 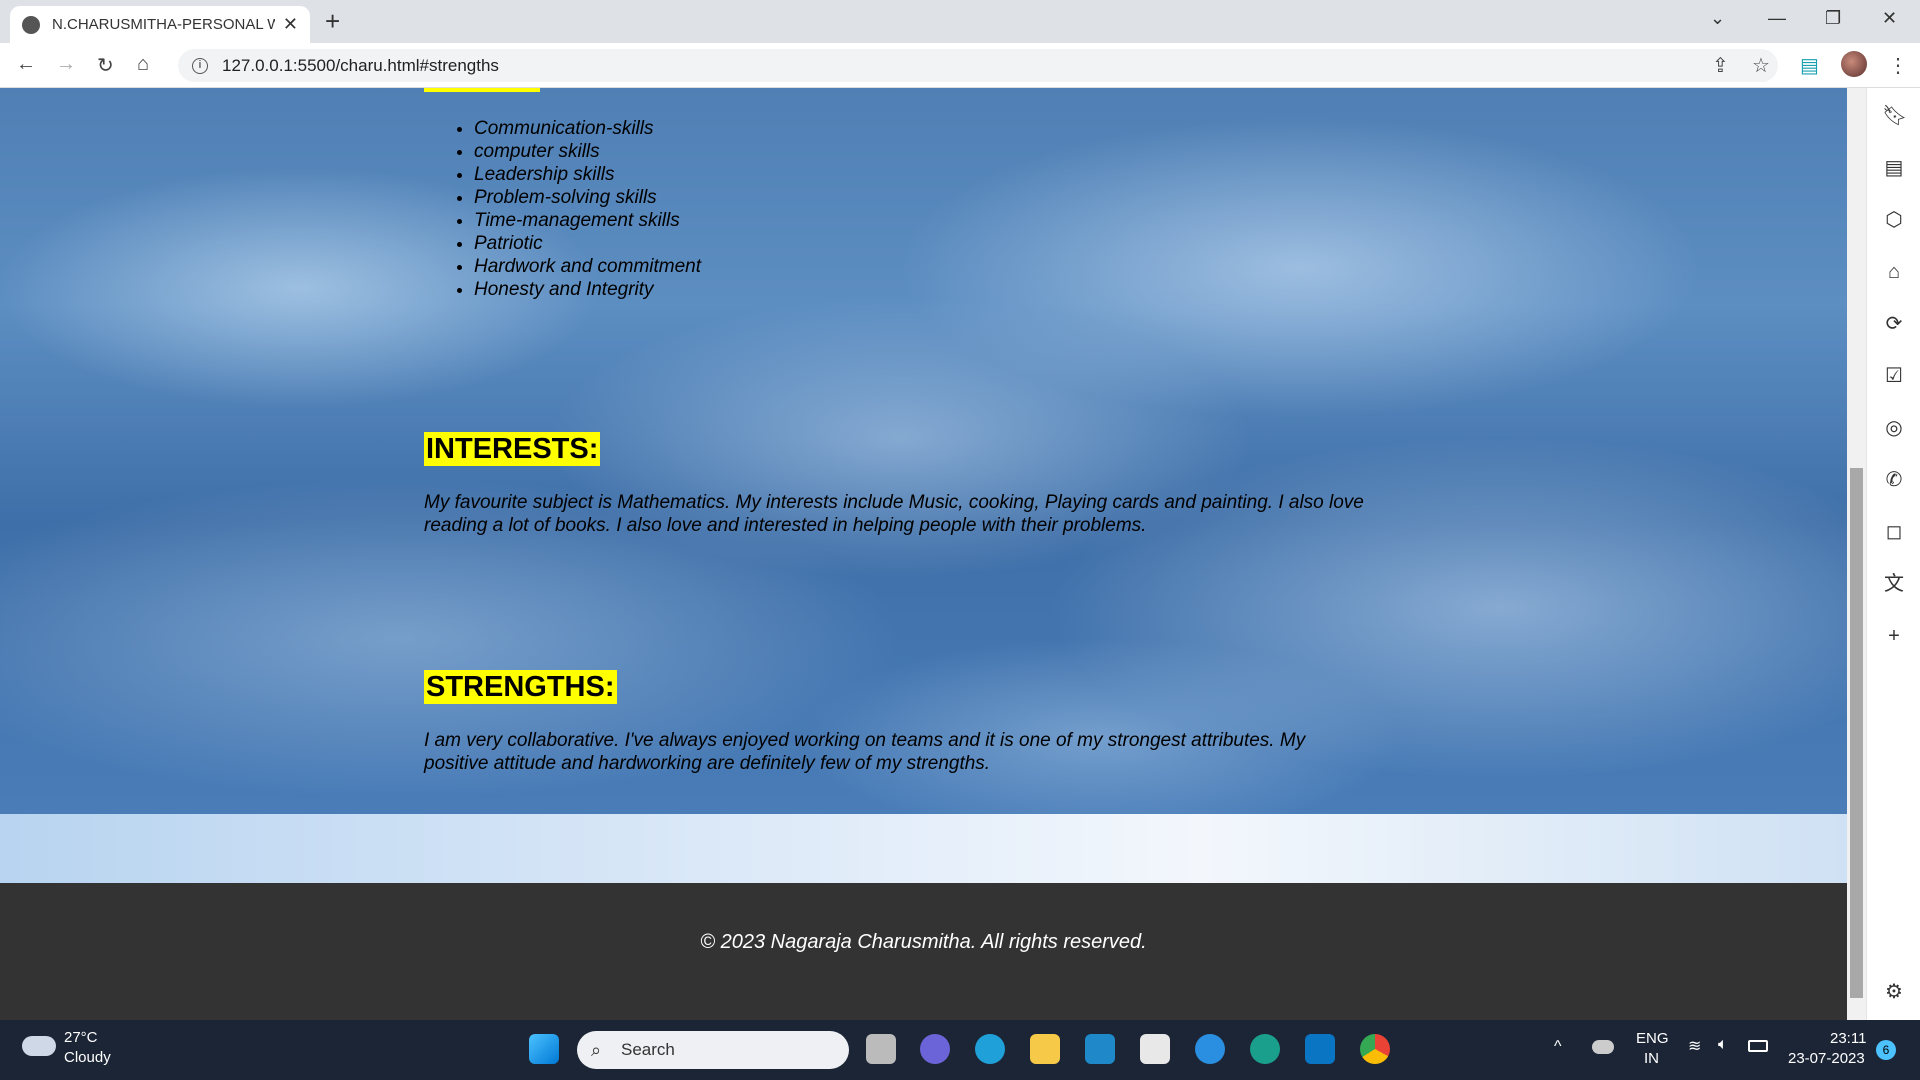 I want to click on weather-text: Cloudy, so click(x=87, y=1057).